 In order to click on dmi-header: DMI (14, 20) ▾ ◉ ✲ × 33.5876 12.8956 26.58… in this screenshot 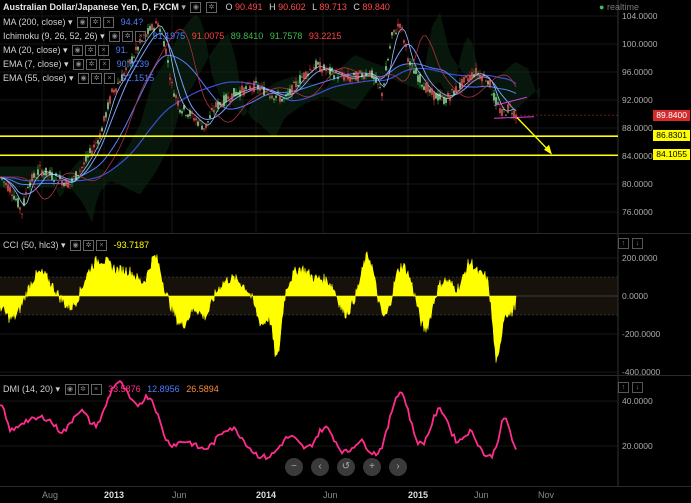, I will do `click(111, 390)`.